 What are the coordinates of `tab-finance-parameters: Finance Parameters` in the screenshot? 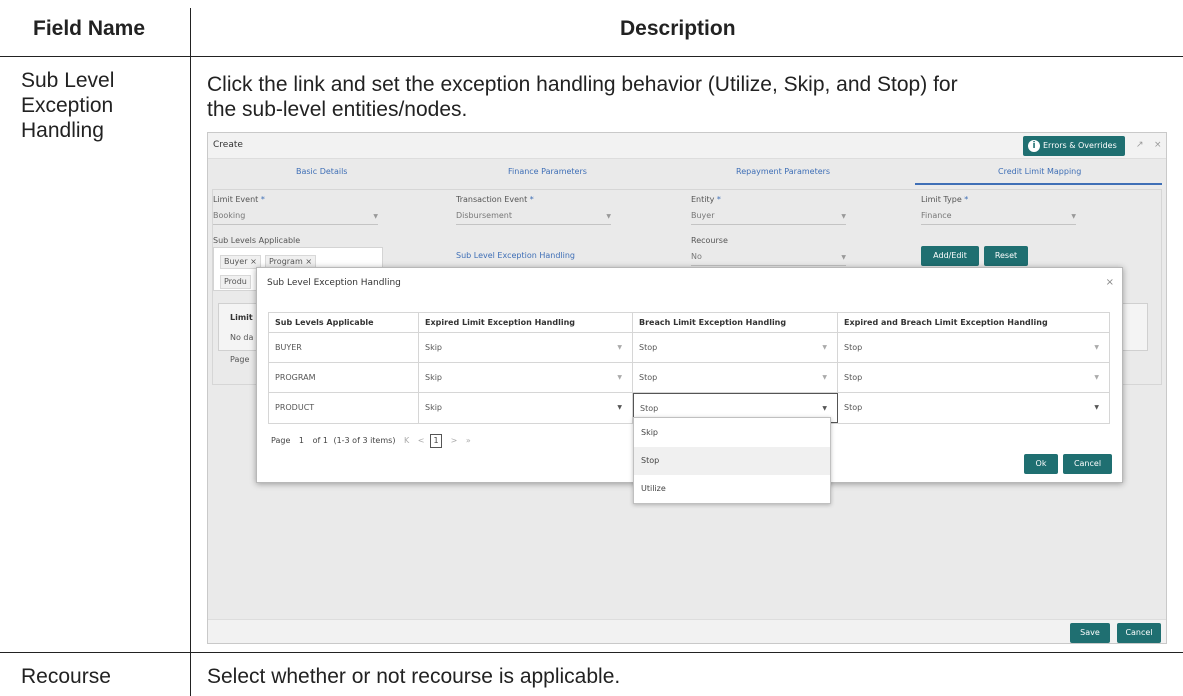 It's located at (547, 171).